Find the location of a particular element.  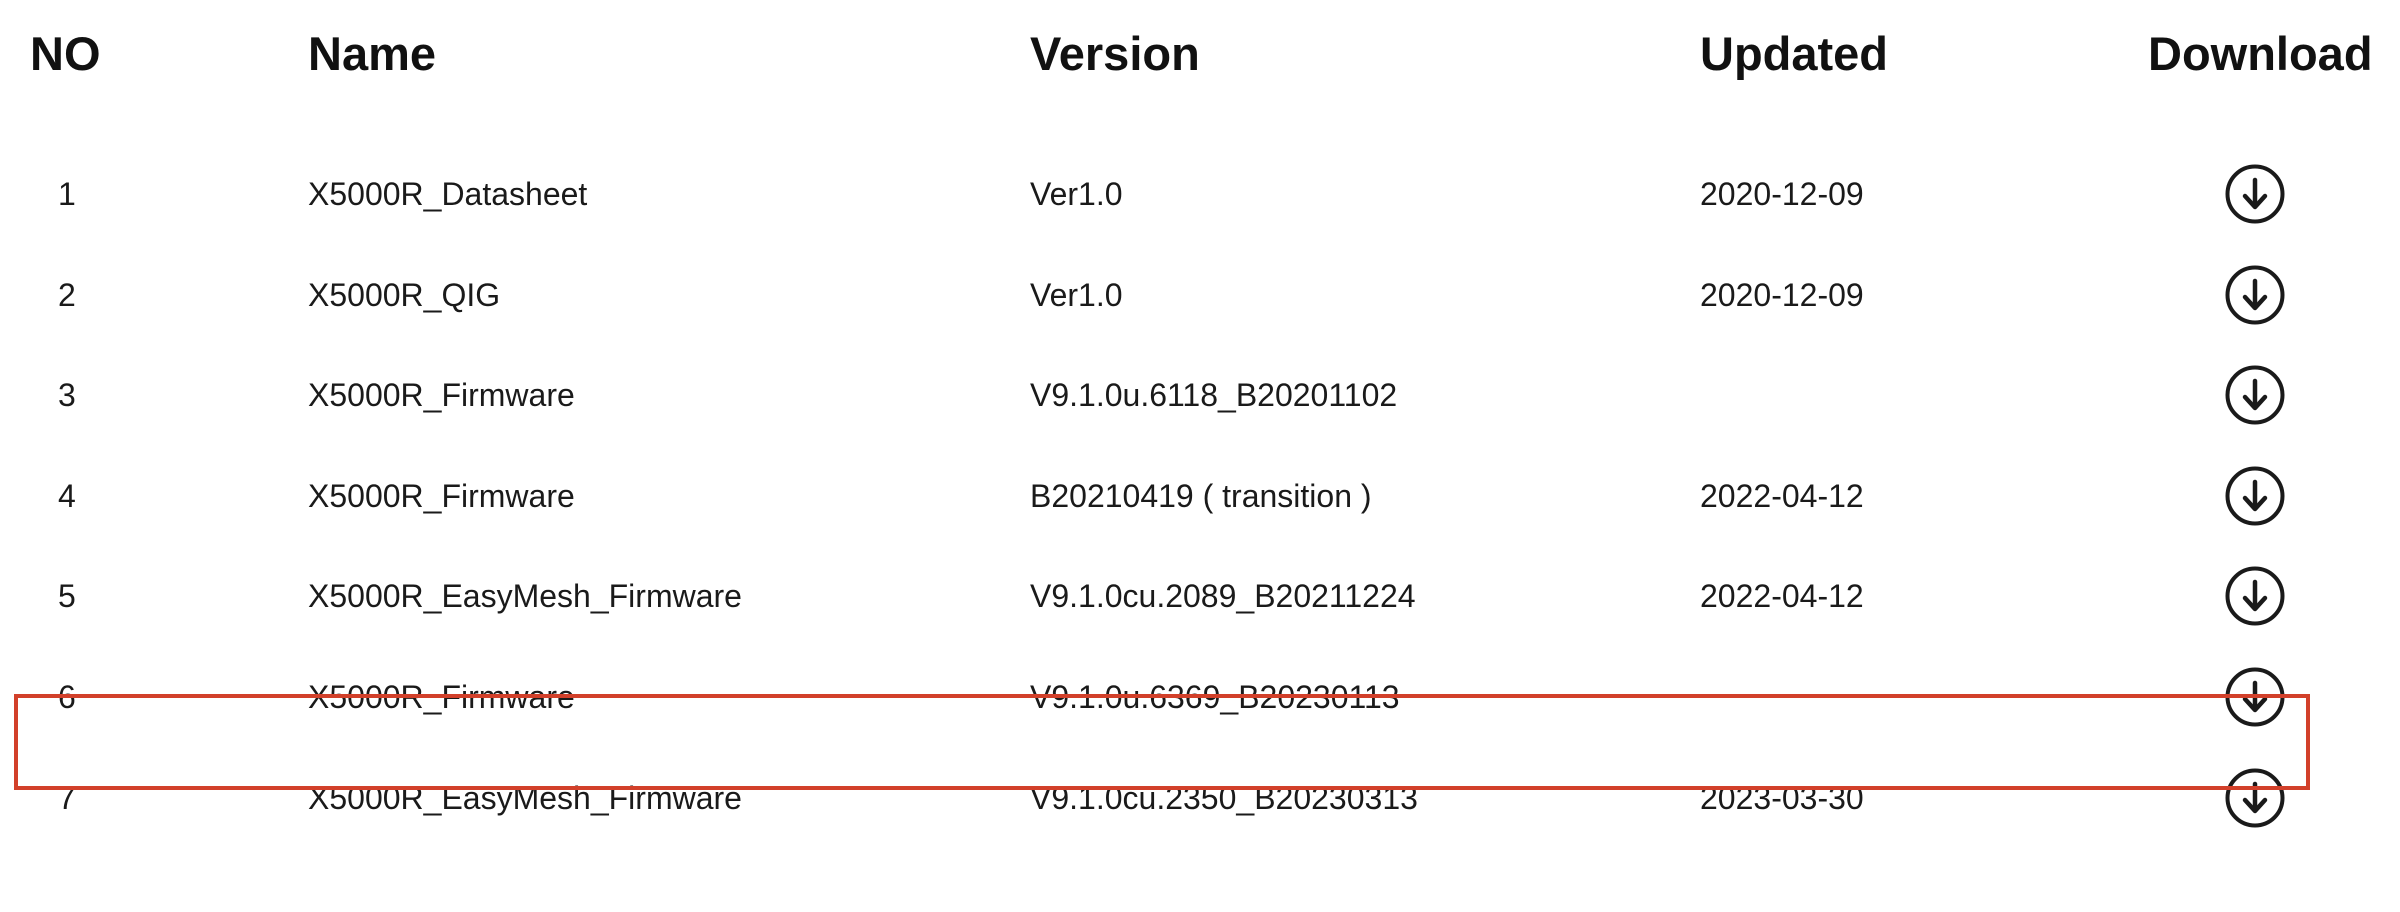

row-no: 3 is located at coordinates (67, 395).